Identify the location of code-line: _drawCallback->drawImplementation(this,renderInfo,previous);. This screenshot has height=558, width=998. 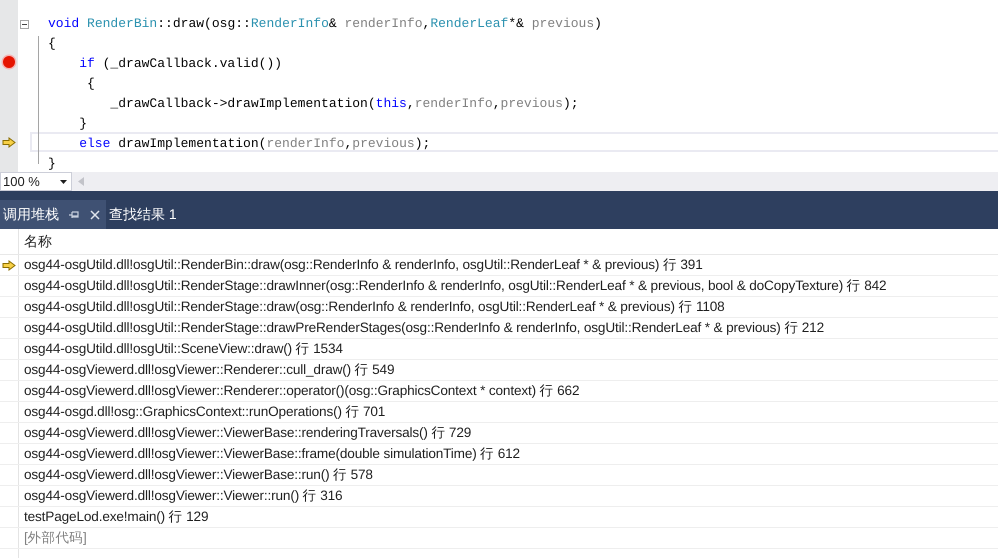
(344, 103).